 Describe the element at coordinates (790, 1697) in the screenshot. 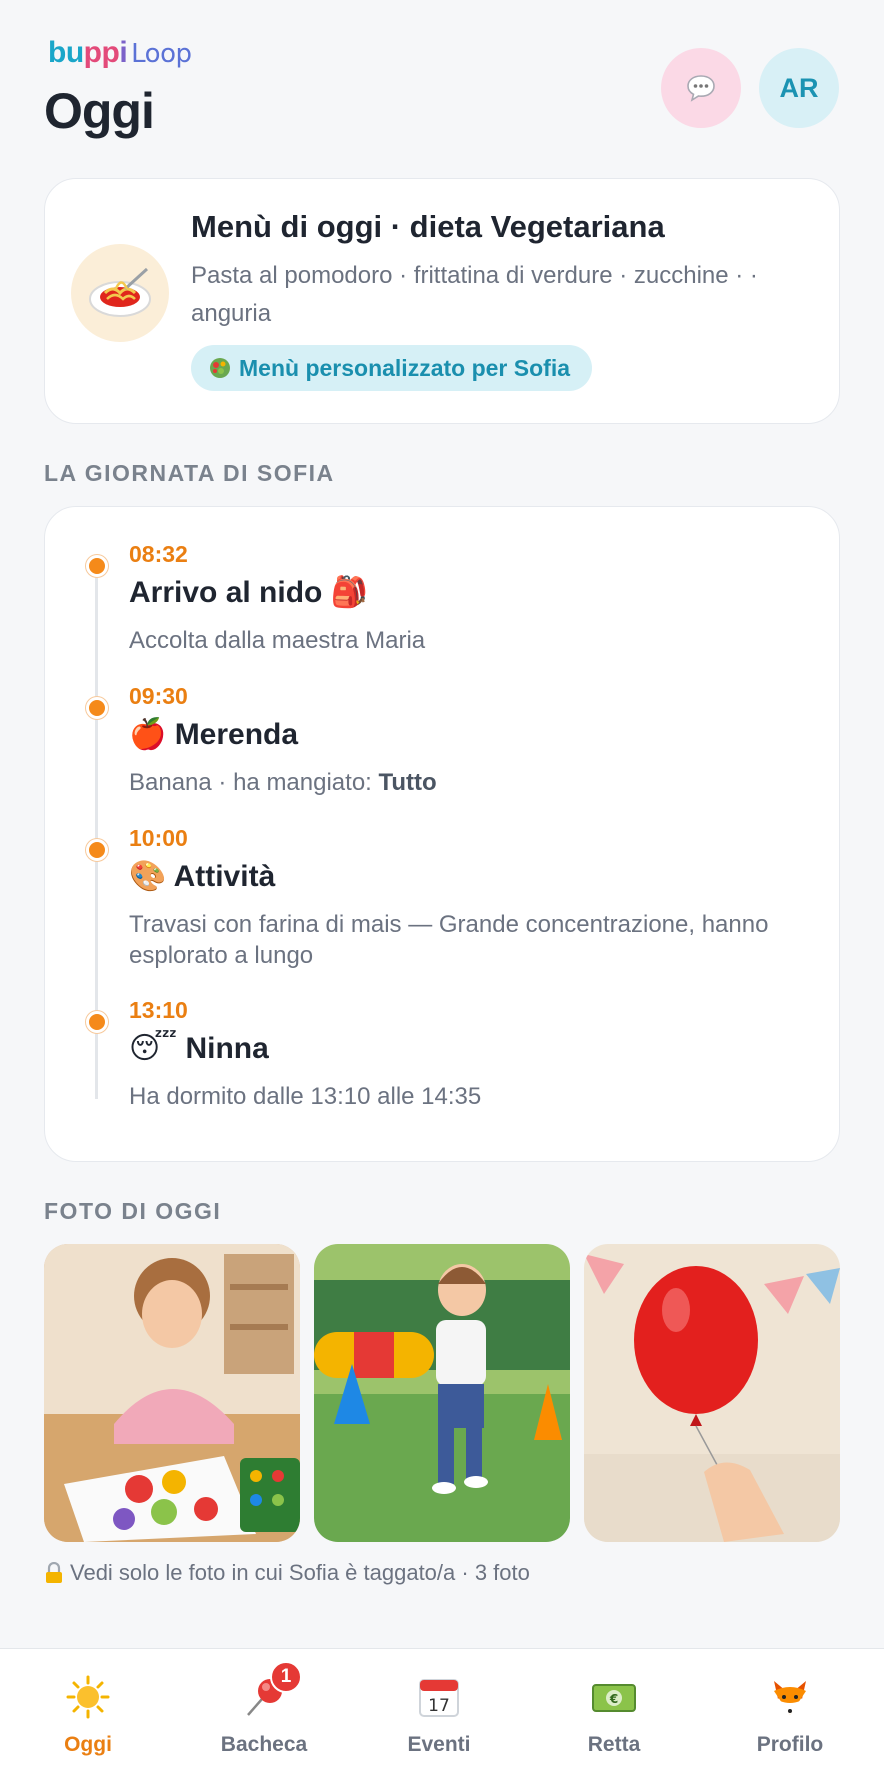

I see `fox-icon` at that location.